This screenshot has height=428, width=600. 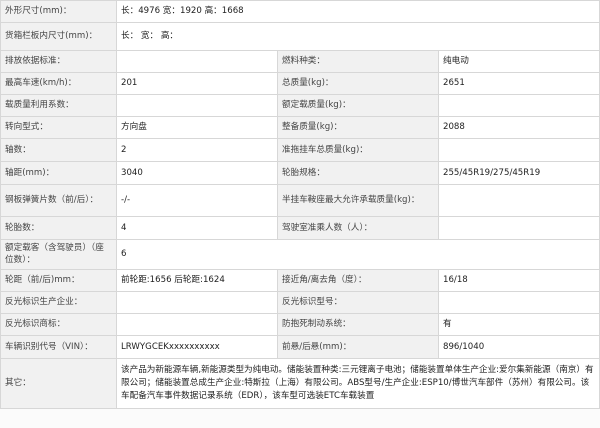 I want to click on overhang-value: 896/1040, so click(x=519, y=347).